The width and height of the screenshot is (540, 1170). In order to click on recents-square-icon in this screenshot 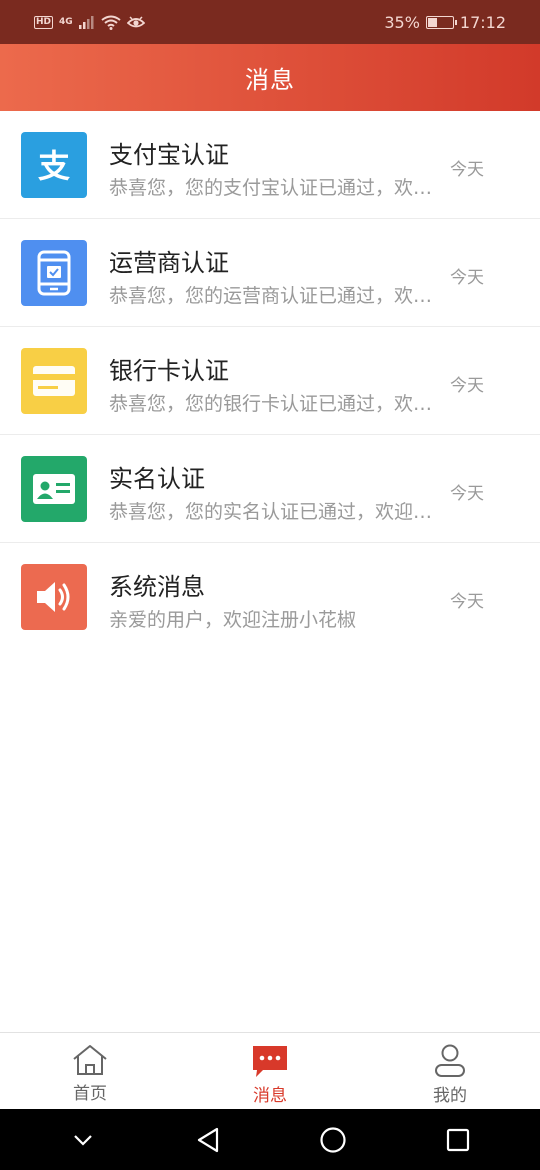, I will do `click(457, 1139)`.